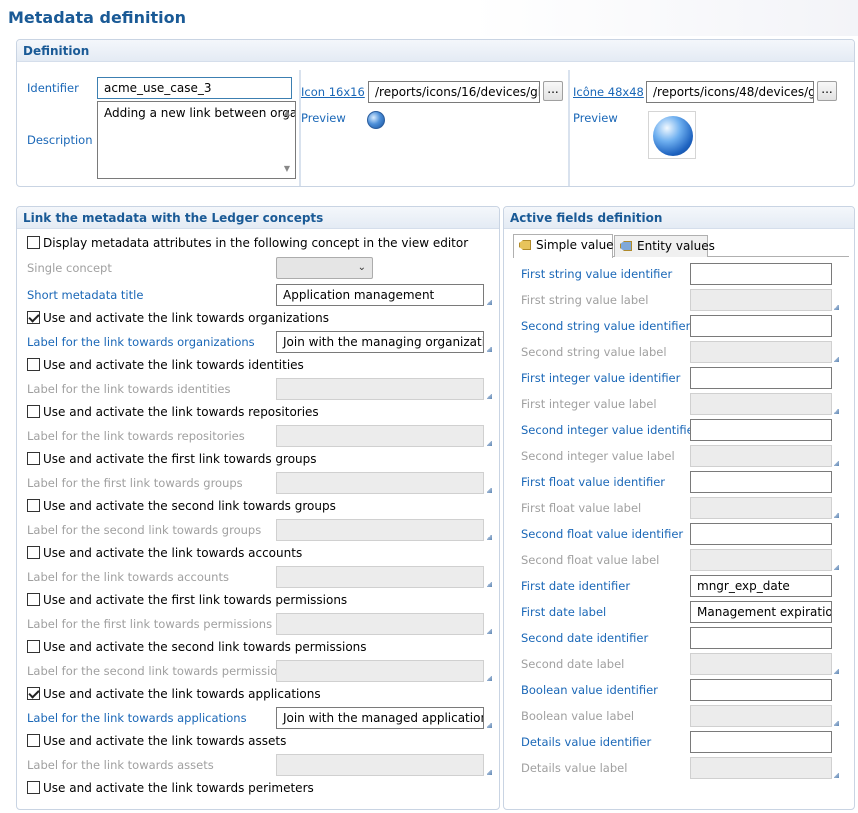 The height and width of the screenshot is (813, 858). I want to click on link-checkbox-label: Use and activate the link towards assets, so click(165, 741).